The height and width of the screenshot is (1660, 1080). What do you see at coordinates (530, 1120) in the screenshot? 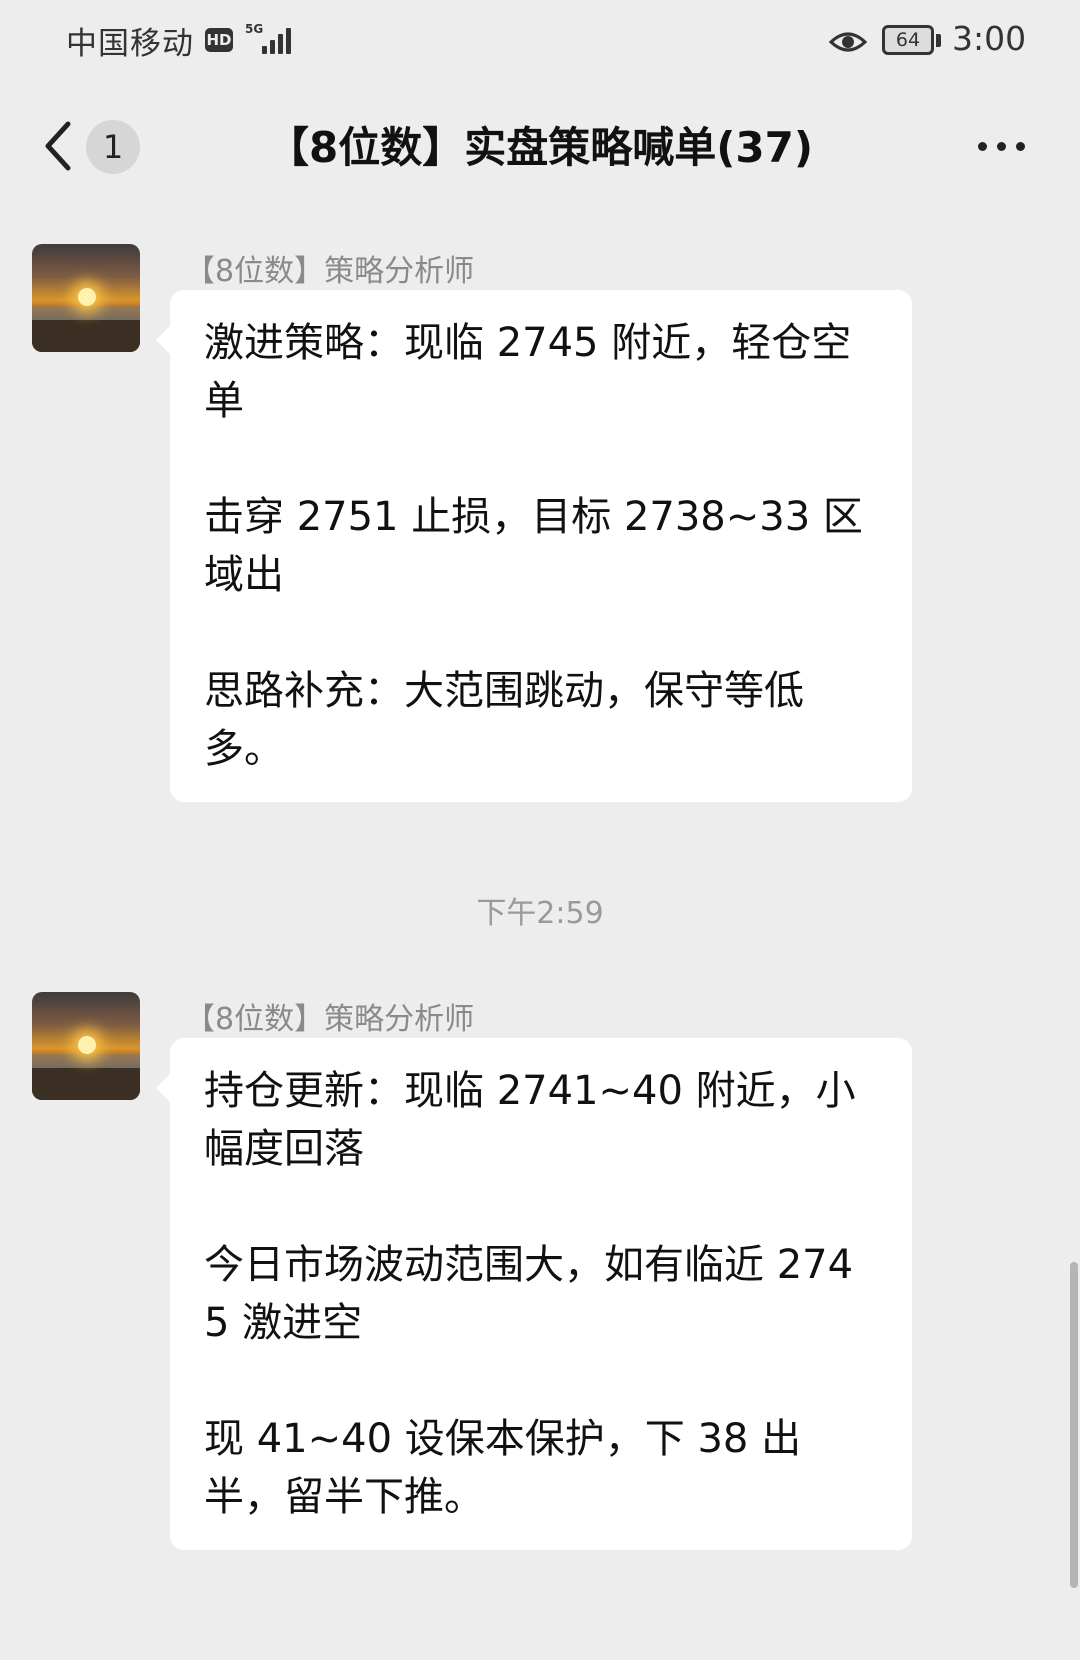
I see `message-text: 持仓更新：现临 2741~40 附近，小幅度回落` at bounding box center [530, 1120].